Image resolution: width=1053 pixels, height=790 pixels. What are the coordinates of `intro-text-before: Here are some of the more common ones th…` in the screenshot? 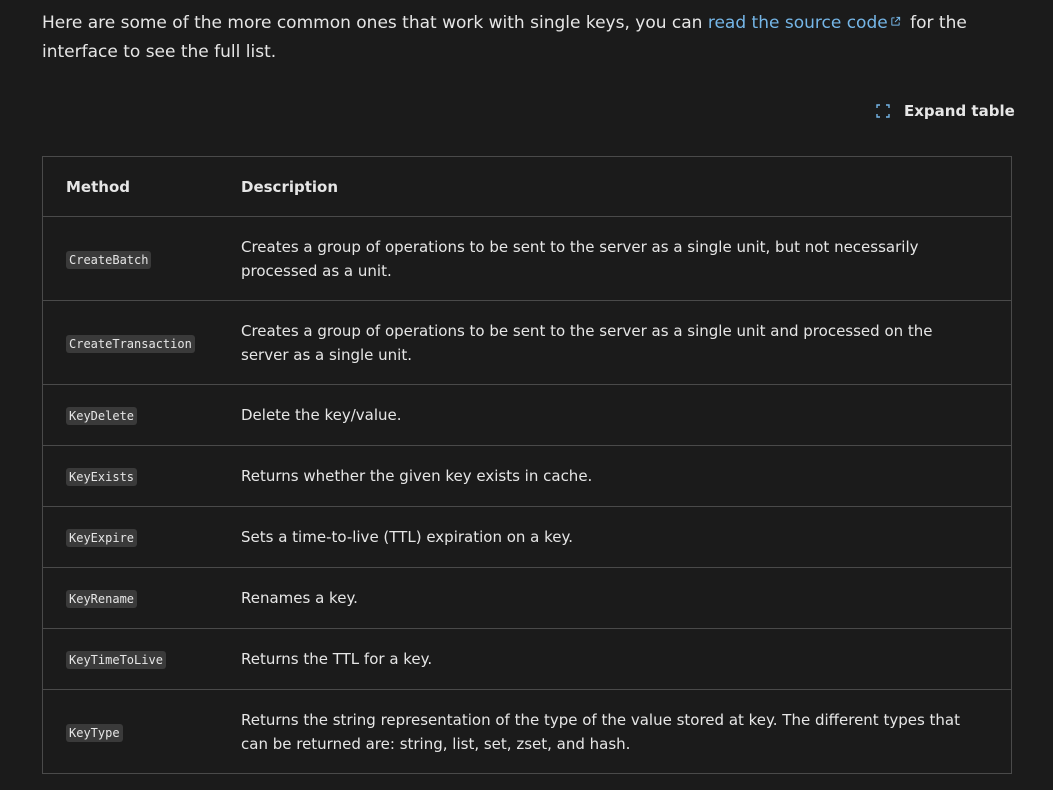 It's located at (375, 23).